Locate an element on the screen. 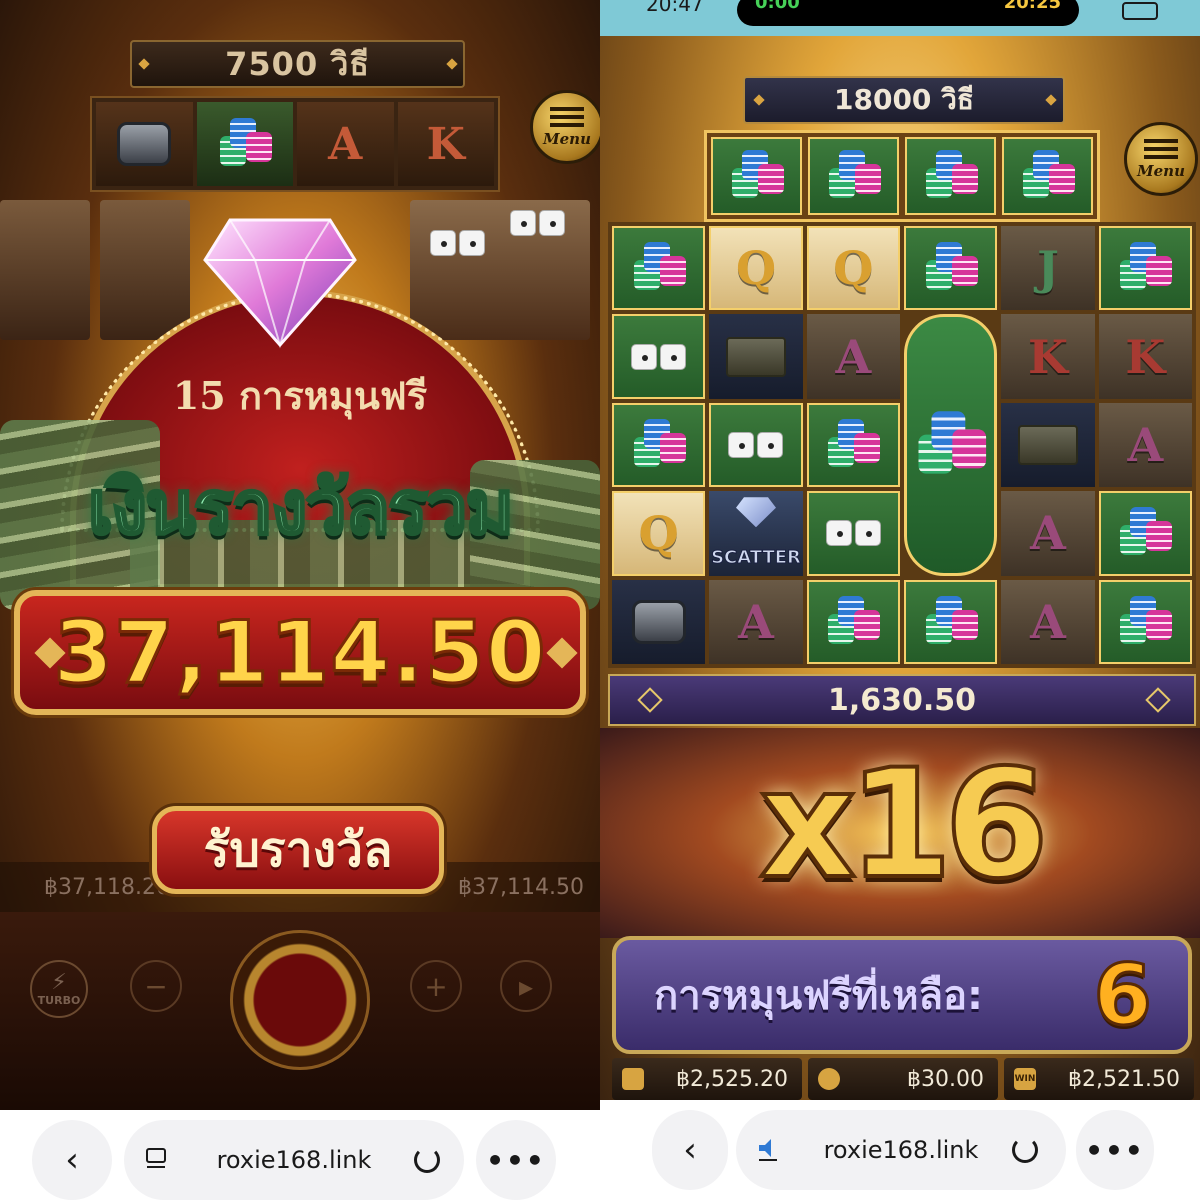 This screenshot has height=1200, width=1200. top-reel-row: A K is located at coordinates (295, 144).